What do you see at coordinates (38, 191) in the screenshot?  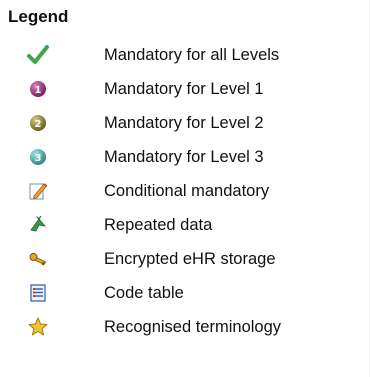 I see `pencil-note-icon` at bounding box center [38, 191].